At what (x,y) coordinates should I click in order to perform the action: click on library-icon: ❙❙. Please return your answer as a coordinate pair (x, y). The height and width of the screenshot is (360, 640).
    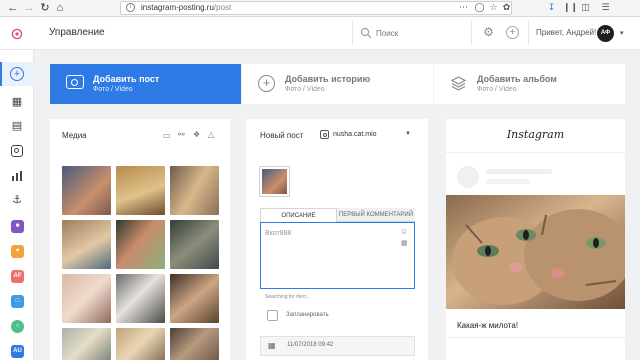
    Looking at the image, I should click on (570, 7).